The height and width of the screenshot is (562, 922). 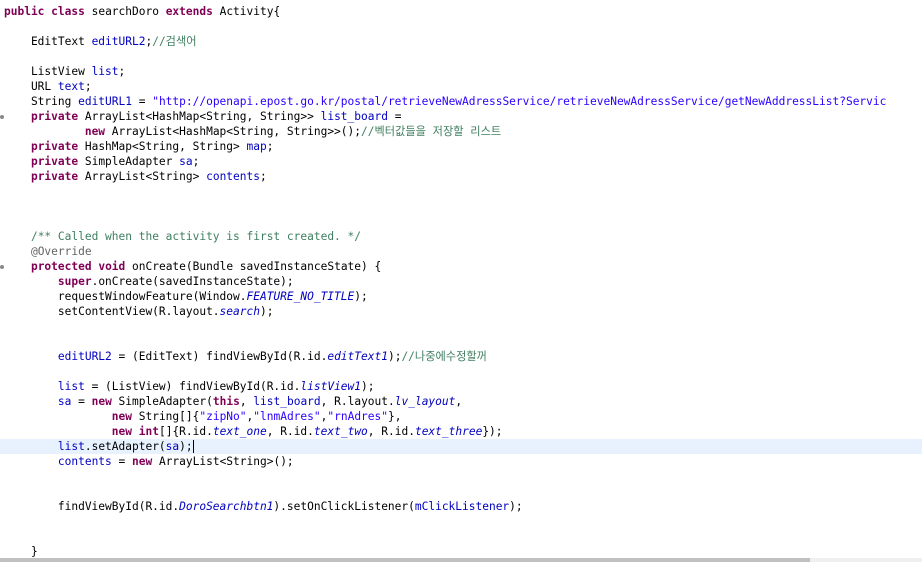 I want to click on code-token: .onCreate(savedInstanceState);, so click(x=192, y=281).